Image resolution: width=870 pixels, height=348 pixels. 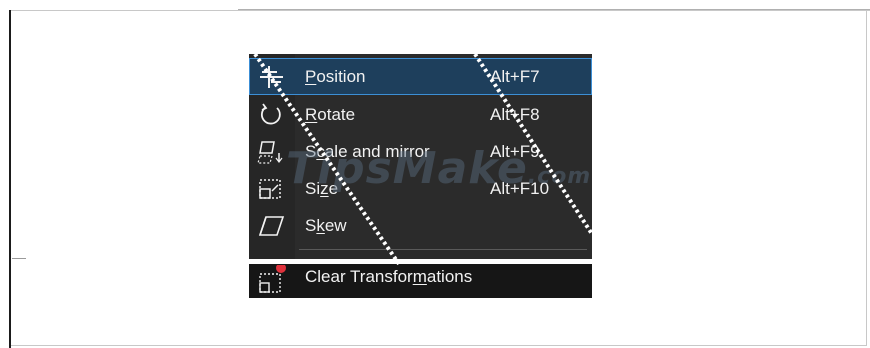 What do you see at coordinates (19, 258) in the screenshot?
I see `window-divider-tick` at bounding box center [19, 258].